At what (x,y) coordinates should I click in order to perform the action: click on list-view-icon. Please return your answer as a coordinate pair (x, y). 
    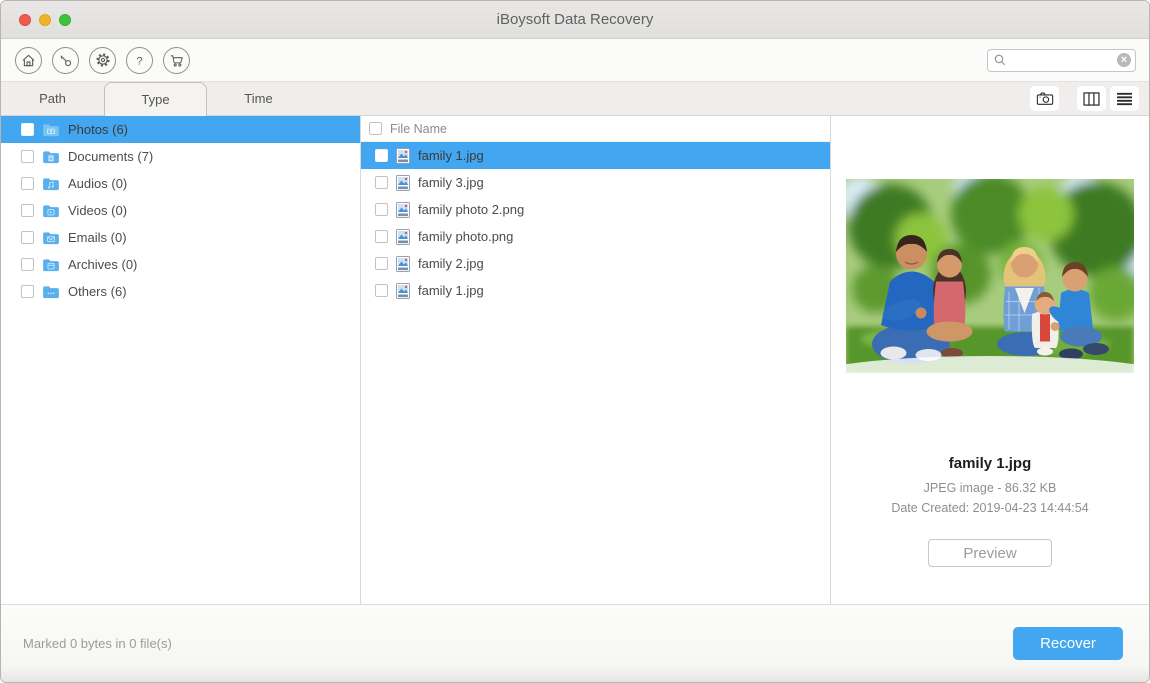
    Looking at the image, I should click on (1124, 98).